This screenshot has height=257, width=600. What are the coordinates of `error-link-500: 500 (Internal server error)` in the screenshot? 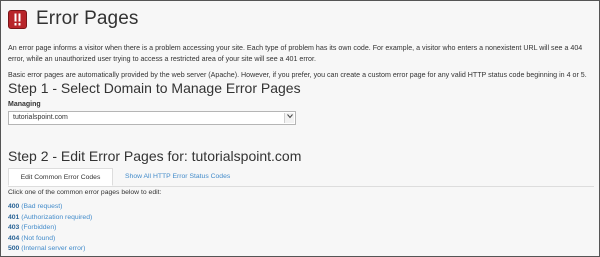 It's located at (50, 249).